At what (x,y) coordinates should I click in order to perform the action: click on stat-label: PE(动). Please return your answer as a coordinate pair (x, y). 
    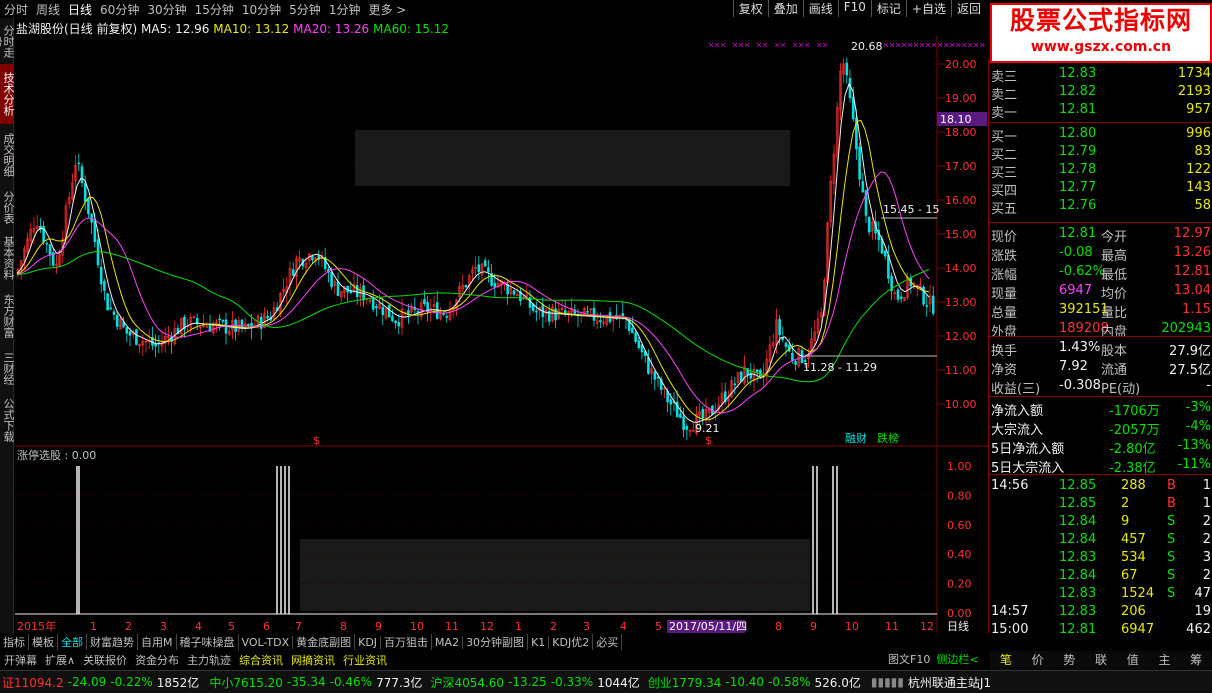
    Looking at the image, I should click on (1121, 389).